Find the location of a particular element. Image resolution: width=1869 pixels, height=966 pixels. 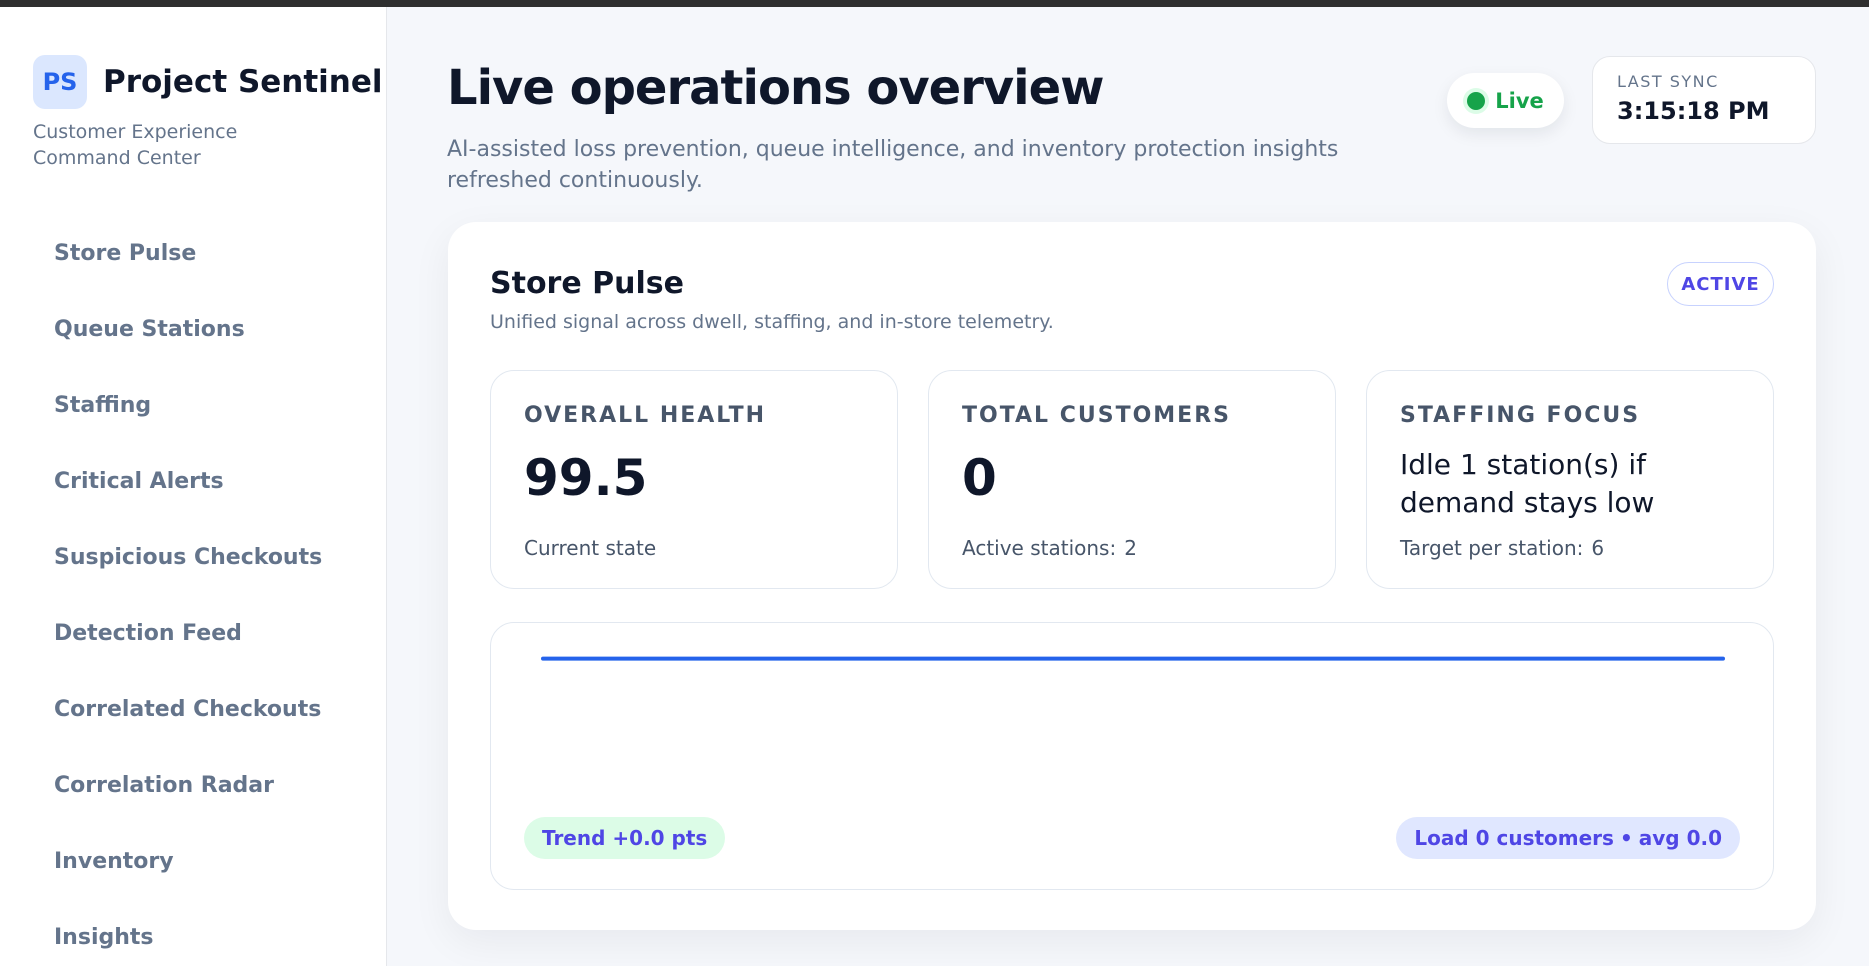

load-label: Load 0 customers is located at coordinates (1514, 838).